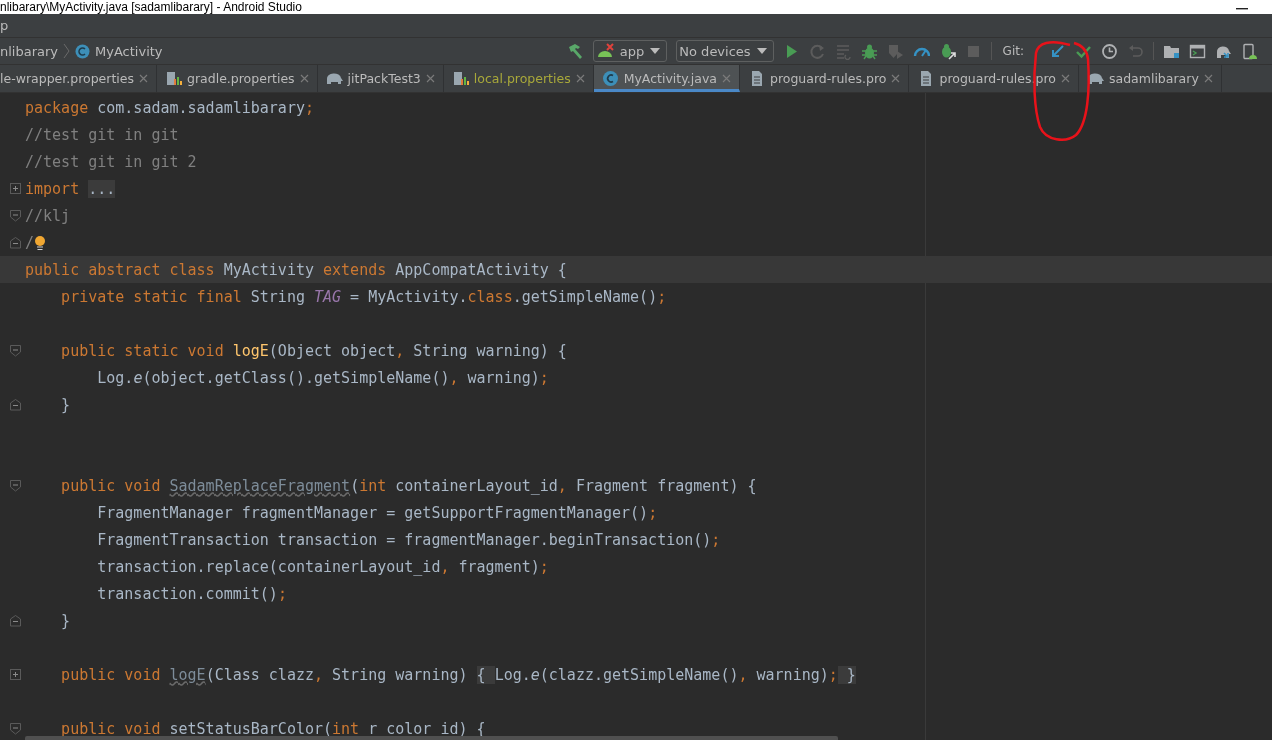  I want to click on editor-tab: sadamlibarary, so click(1150, 78).